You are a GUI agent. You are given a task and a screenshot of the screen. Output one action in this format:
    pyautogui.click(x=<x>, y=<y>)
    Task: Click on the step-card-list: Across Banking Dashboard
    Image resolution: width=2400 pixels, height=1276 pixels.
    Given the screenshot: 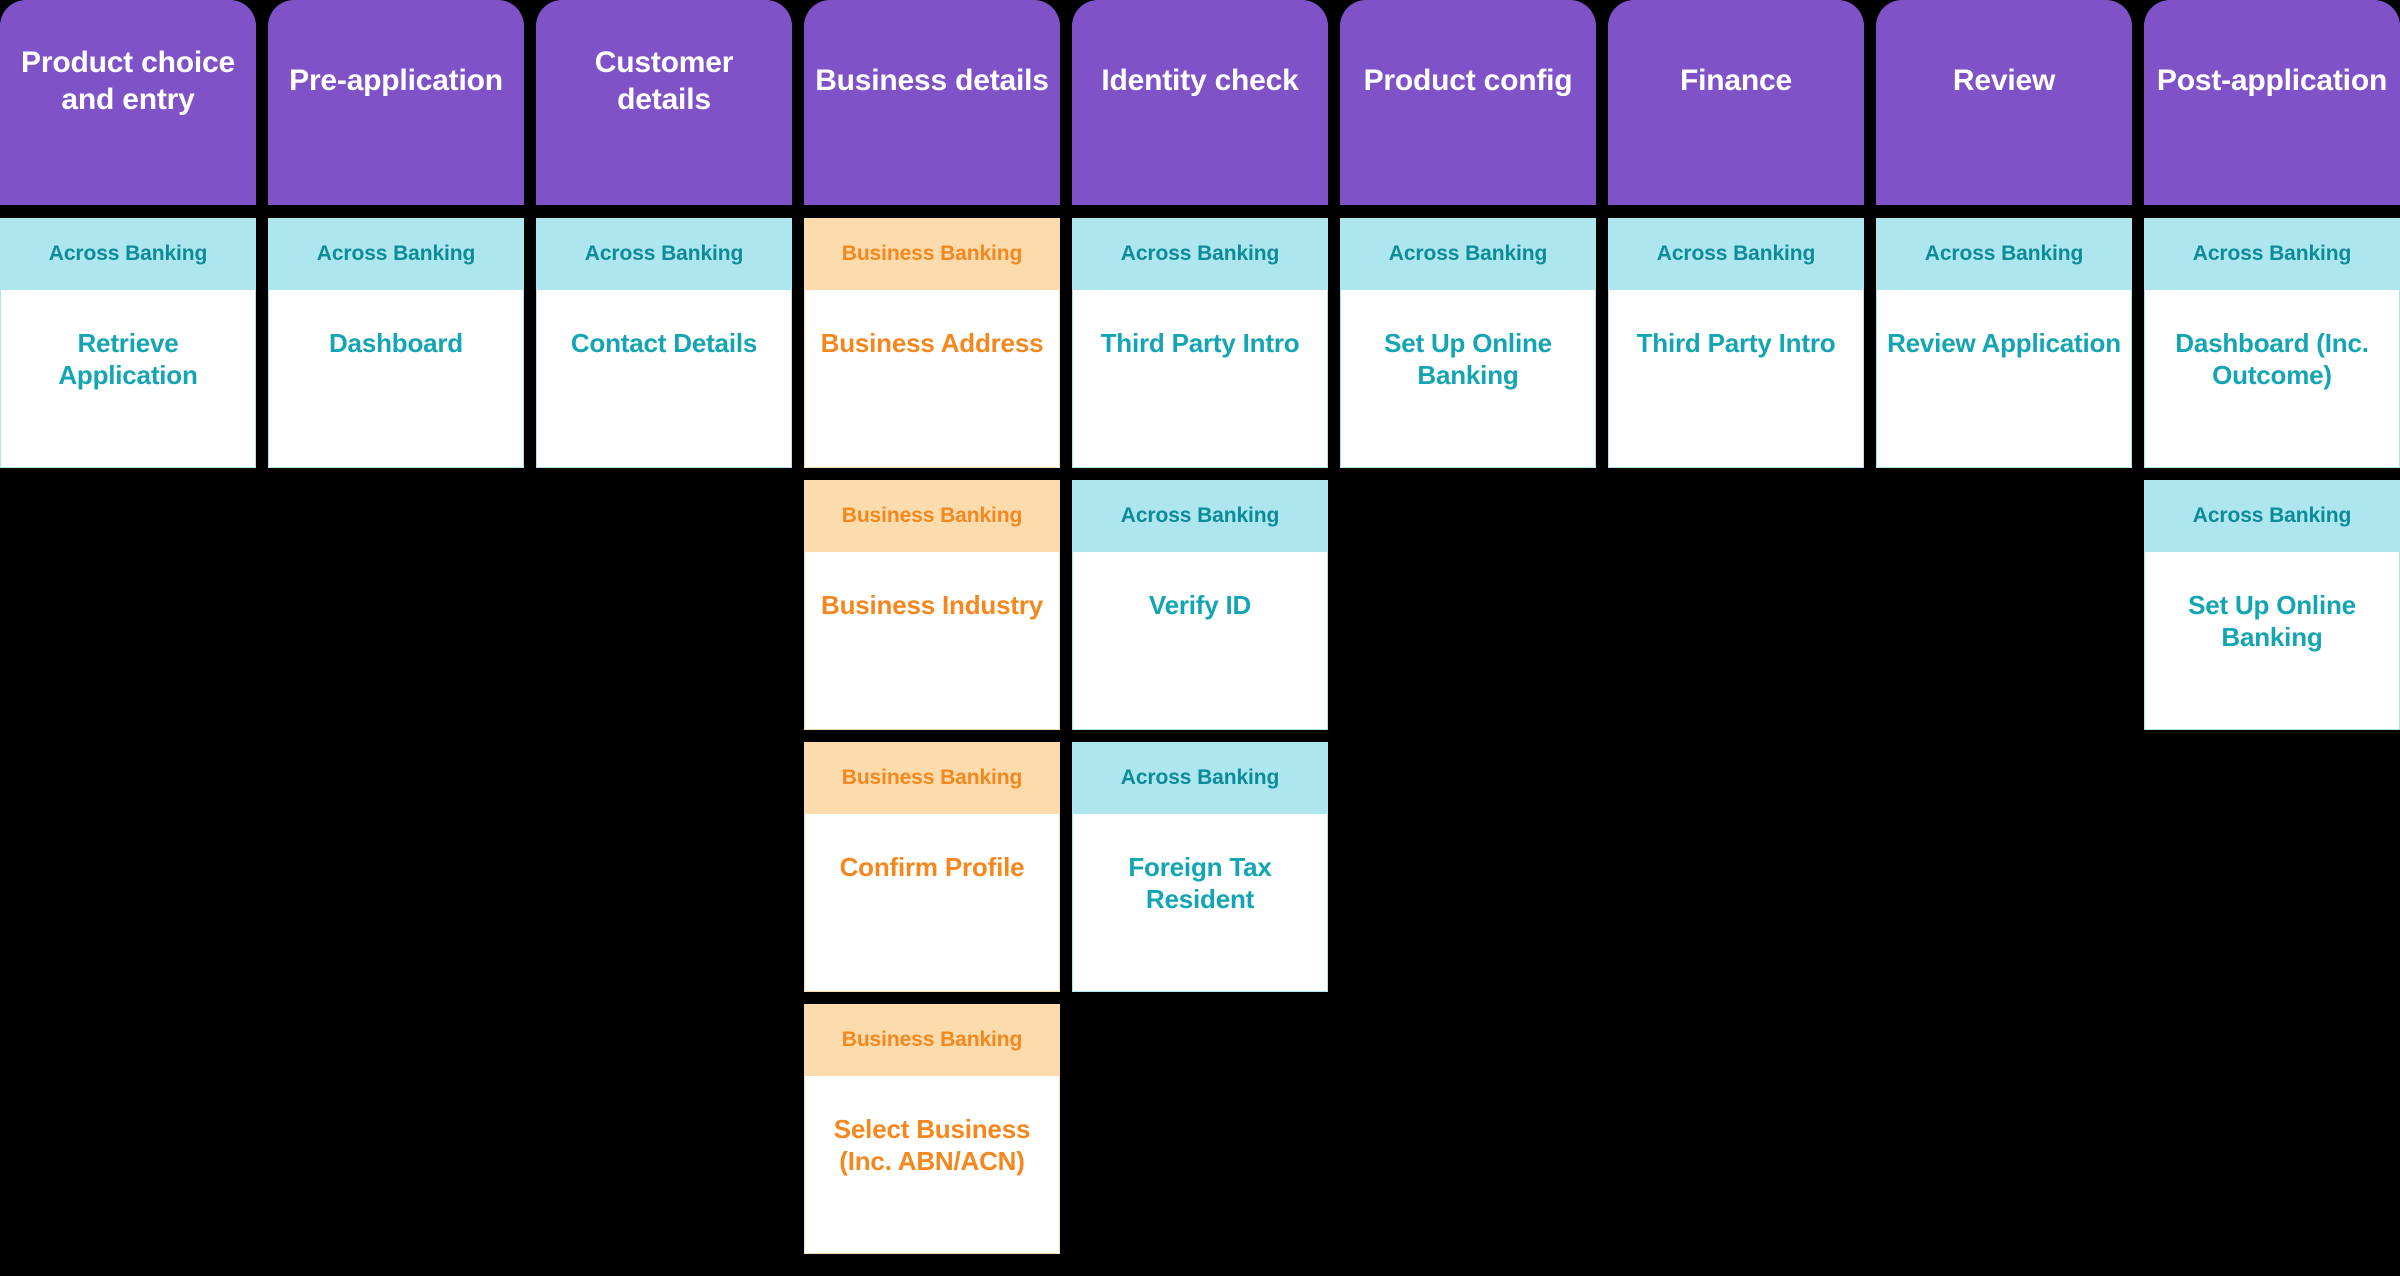 What is the action you would take?
    pyautogui.click(x=396, y=343)
    